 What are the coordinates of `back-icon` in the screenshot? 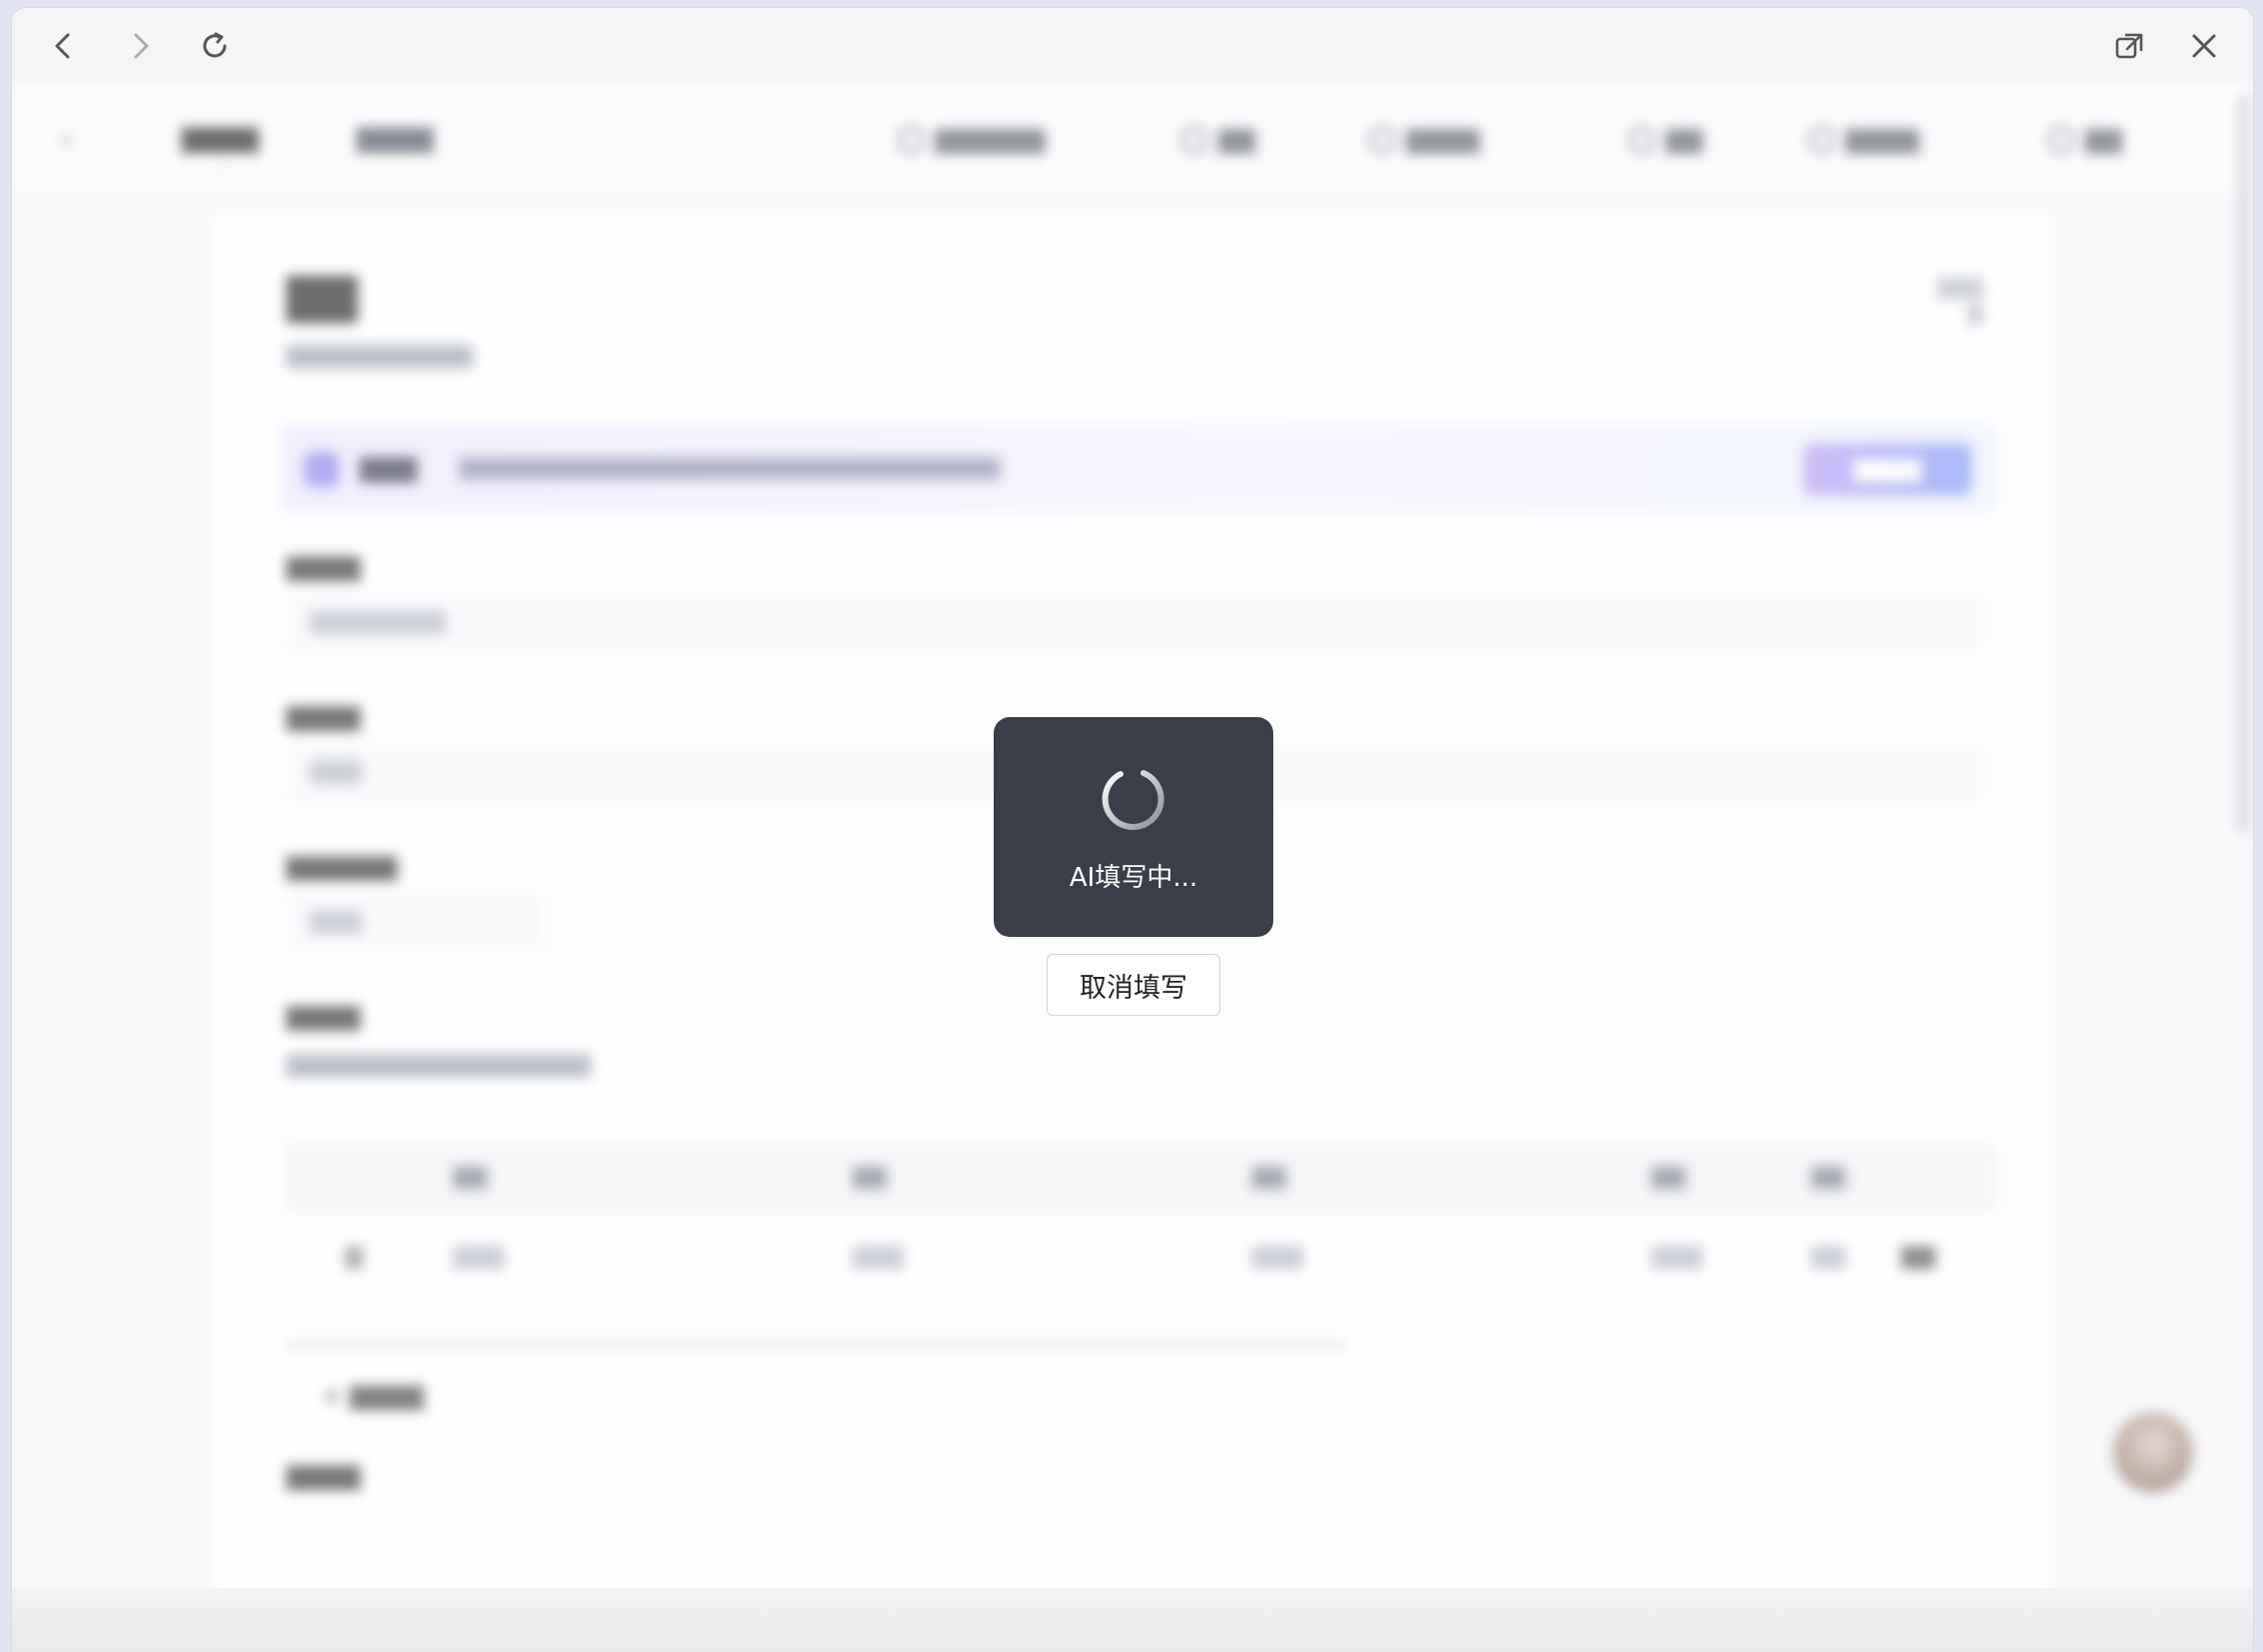 It's located at (62, 46).